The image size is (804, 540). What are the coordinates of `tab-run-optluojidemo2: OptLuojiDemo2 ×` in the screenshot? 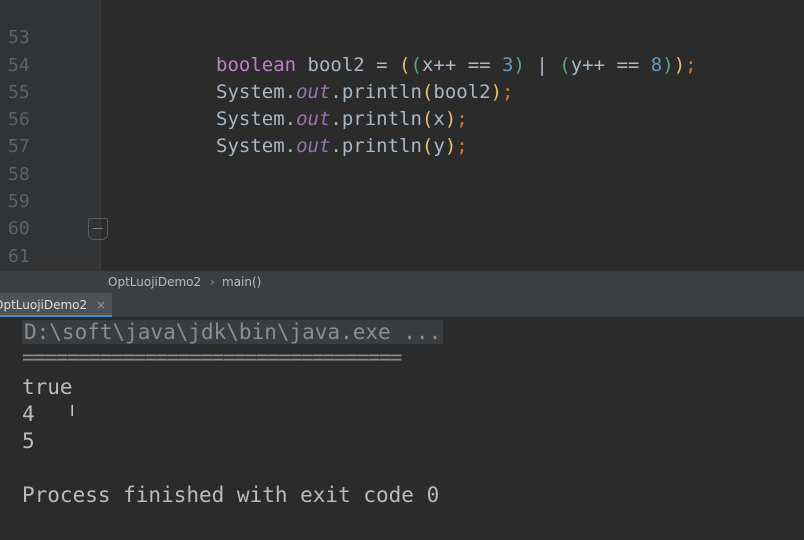 It's located at (56, 305).